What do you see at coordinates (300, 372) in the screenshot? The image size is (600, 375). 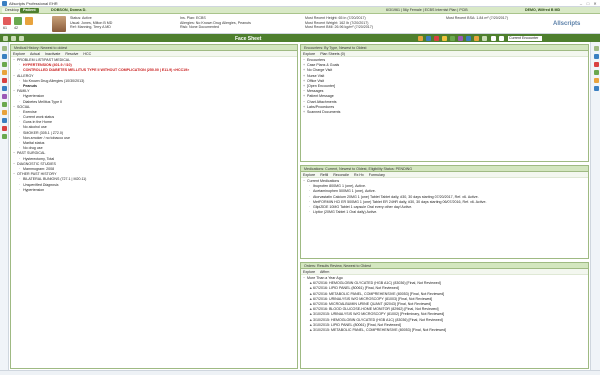 I see `status-bar` at bounding box center [300, 372].